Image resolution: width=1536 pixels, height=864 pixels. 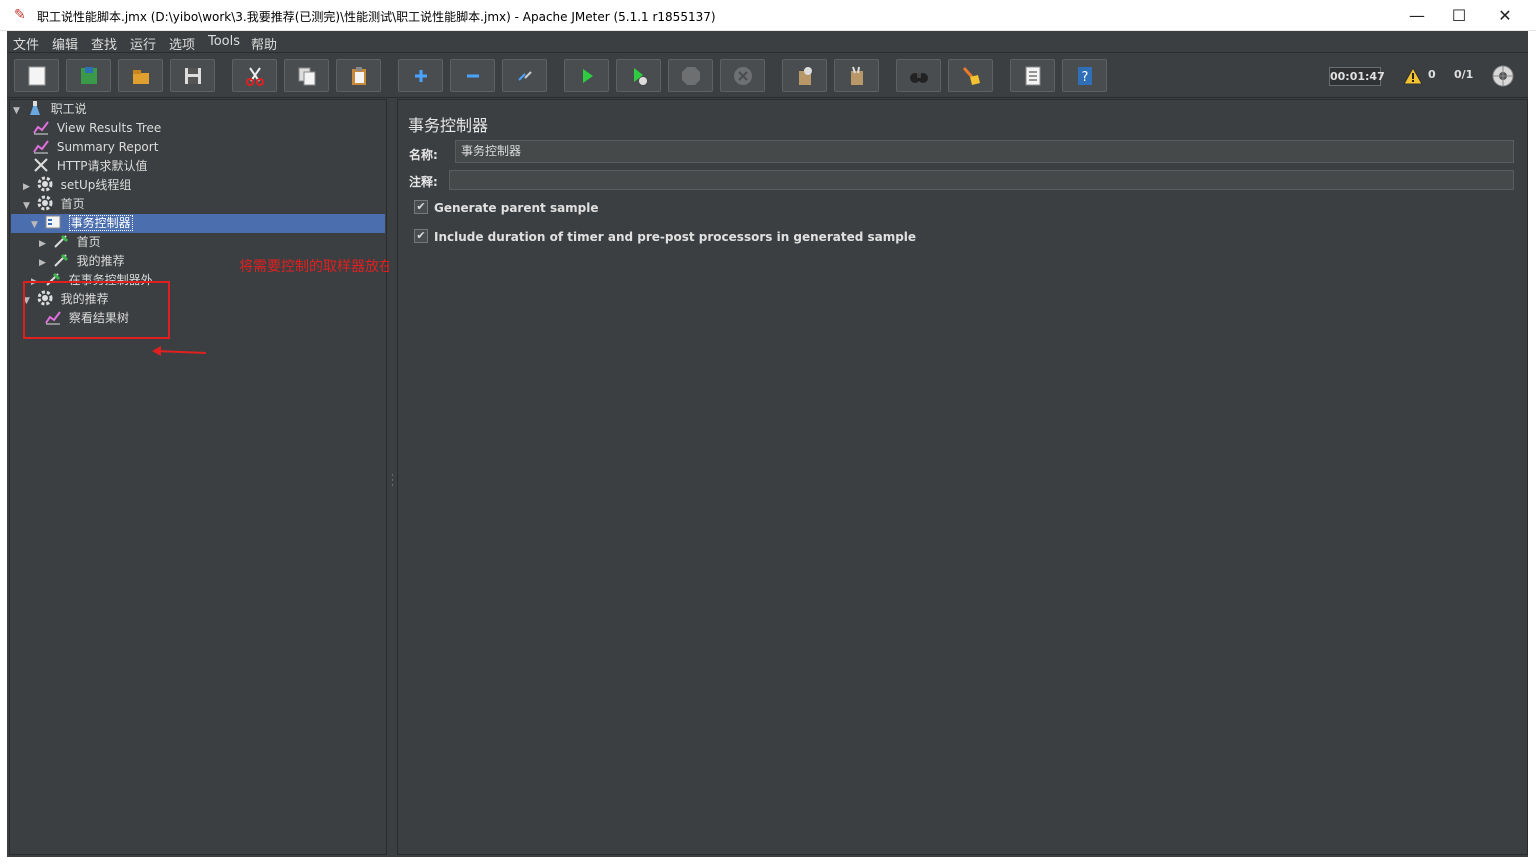 I want to click on plus-icon, so click(x=420, y=75).